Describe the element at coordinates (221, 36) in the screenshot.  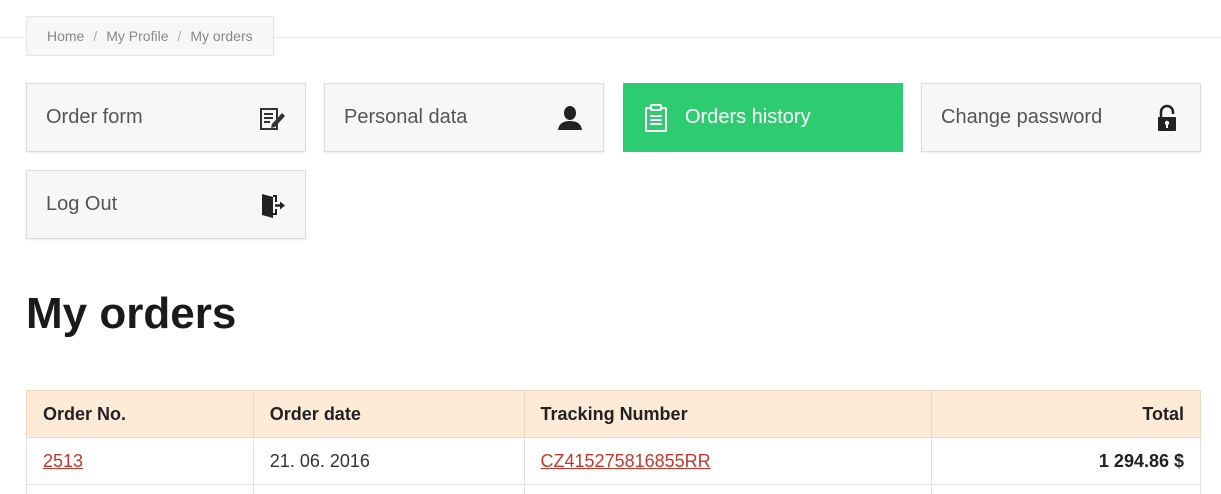
I see `breadcrumb-current: My orders` at that location.